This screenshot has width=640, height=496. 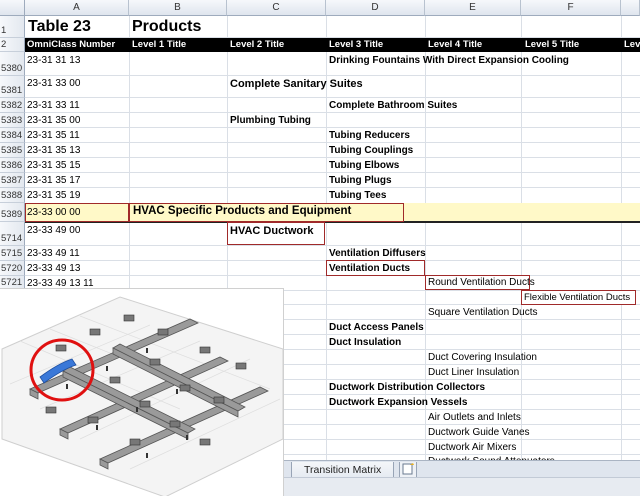 I want to click on cell-level3-title: Tubing Elbows, so click(x=364, y=165).